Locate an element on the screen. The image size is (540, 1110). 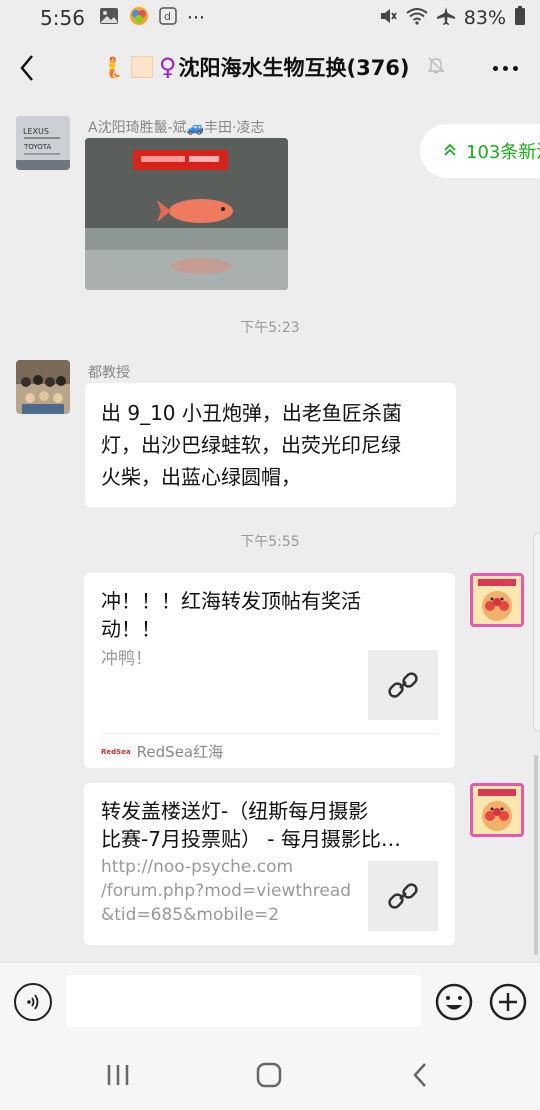
status-time: 5:56 is located at coordinates (62, 18).